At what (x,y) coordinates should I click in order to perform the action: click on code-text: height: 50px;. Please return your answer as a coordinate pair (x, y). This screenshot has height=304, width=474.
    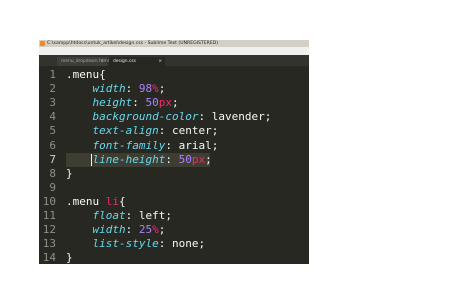
    Looking at the image, I should click on (122, 103).